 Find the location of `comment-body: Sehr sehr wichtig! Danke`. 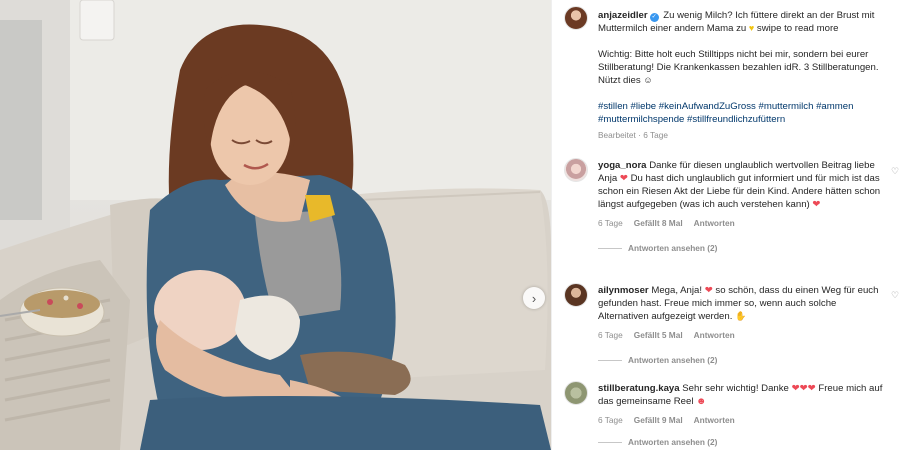

comment-body: Sehr sehr wichtig! Danke is located at coordinates (735, 388).